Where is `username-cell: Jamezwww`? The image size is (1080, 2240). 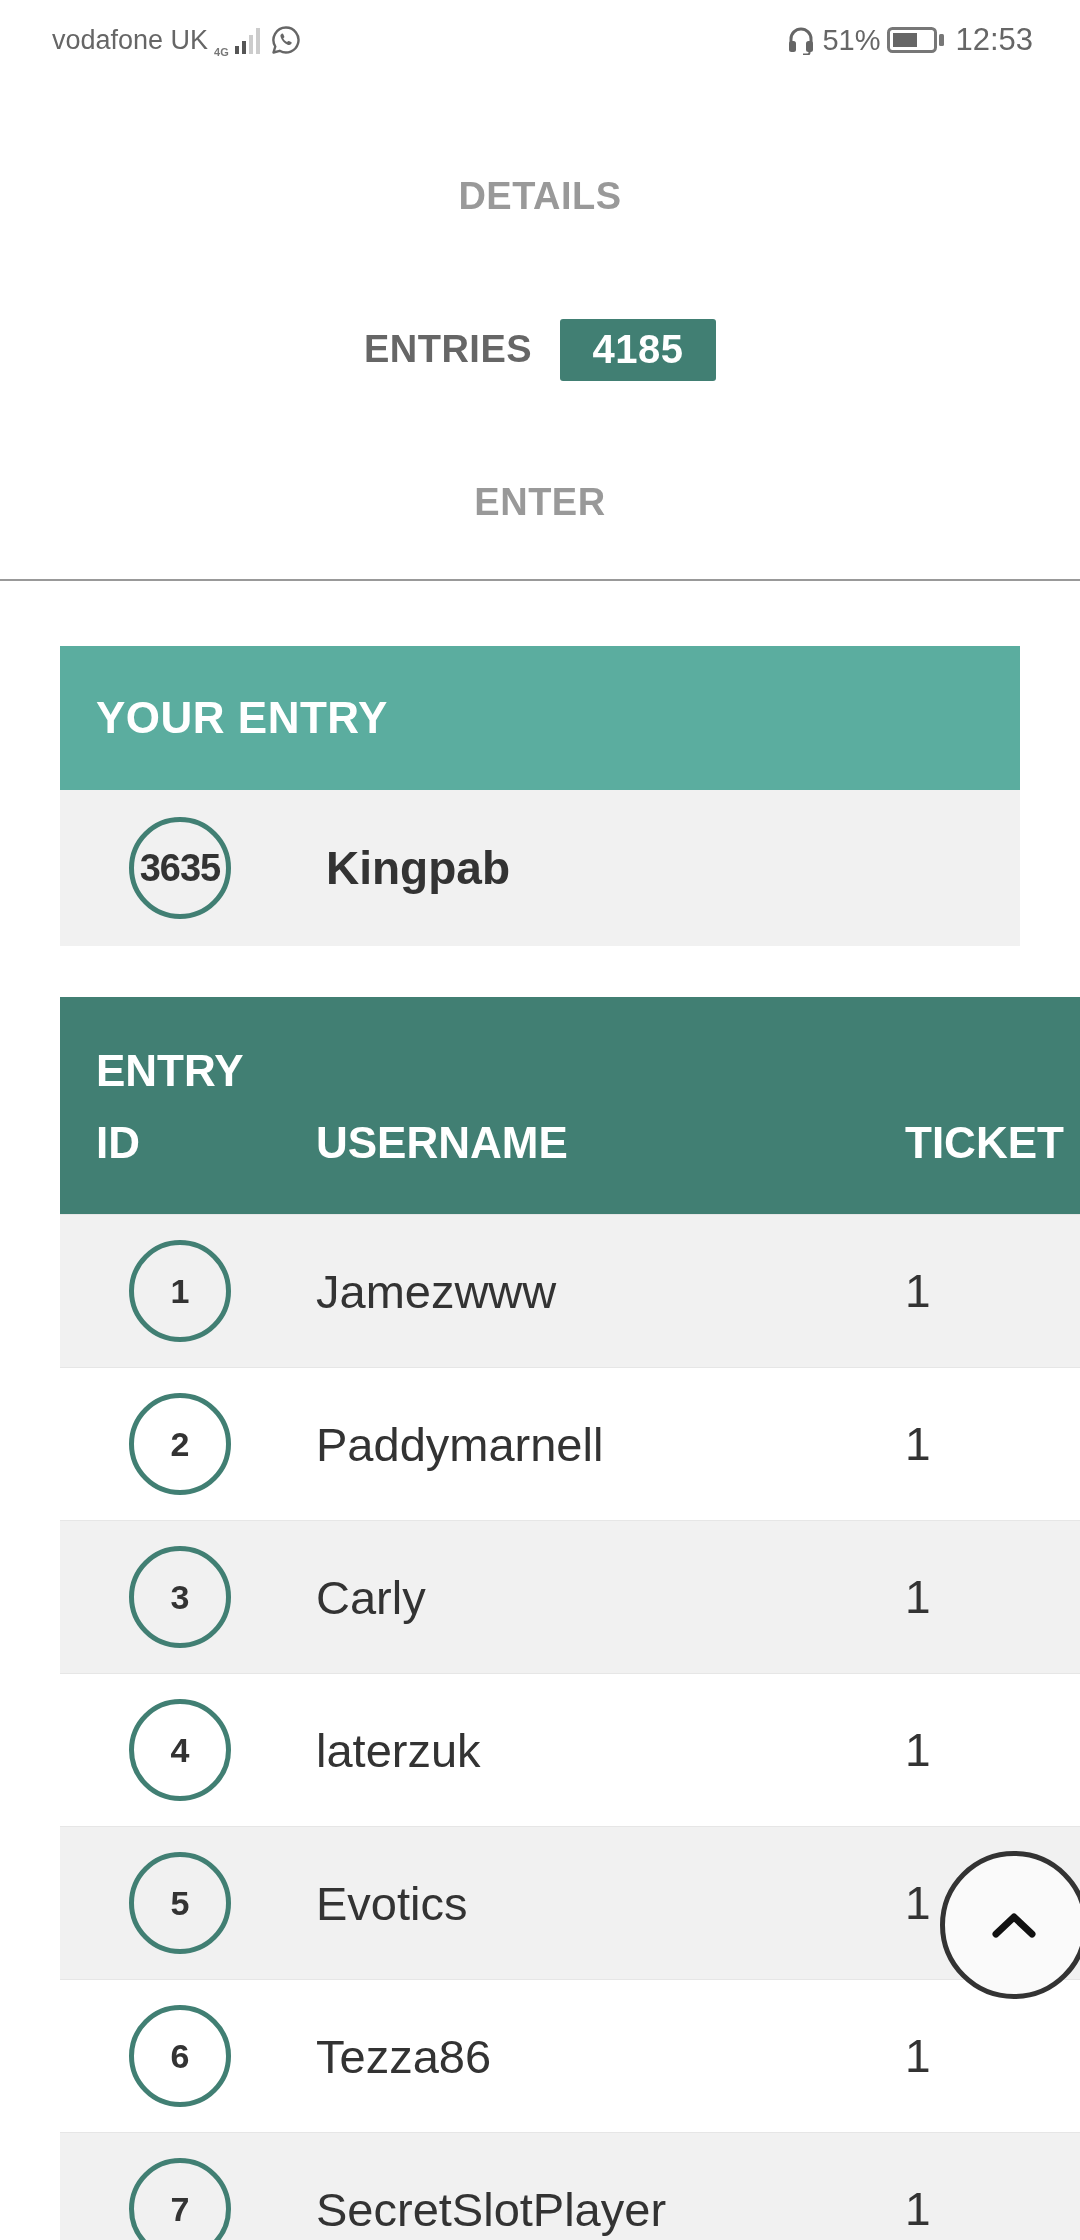 username-cell: Jamezwww is located at coordinates (436, 1291).